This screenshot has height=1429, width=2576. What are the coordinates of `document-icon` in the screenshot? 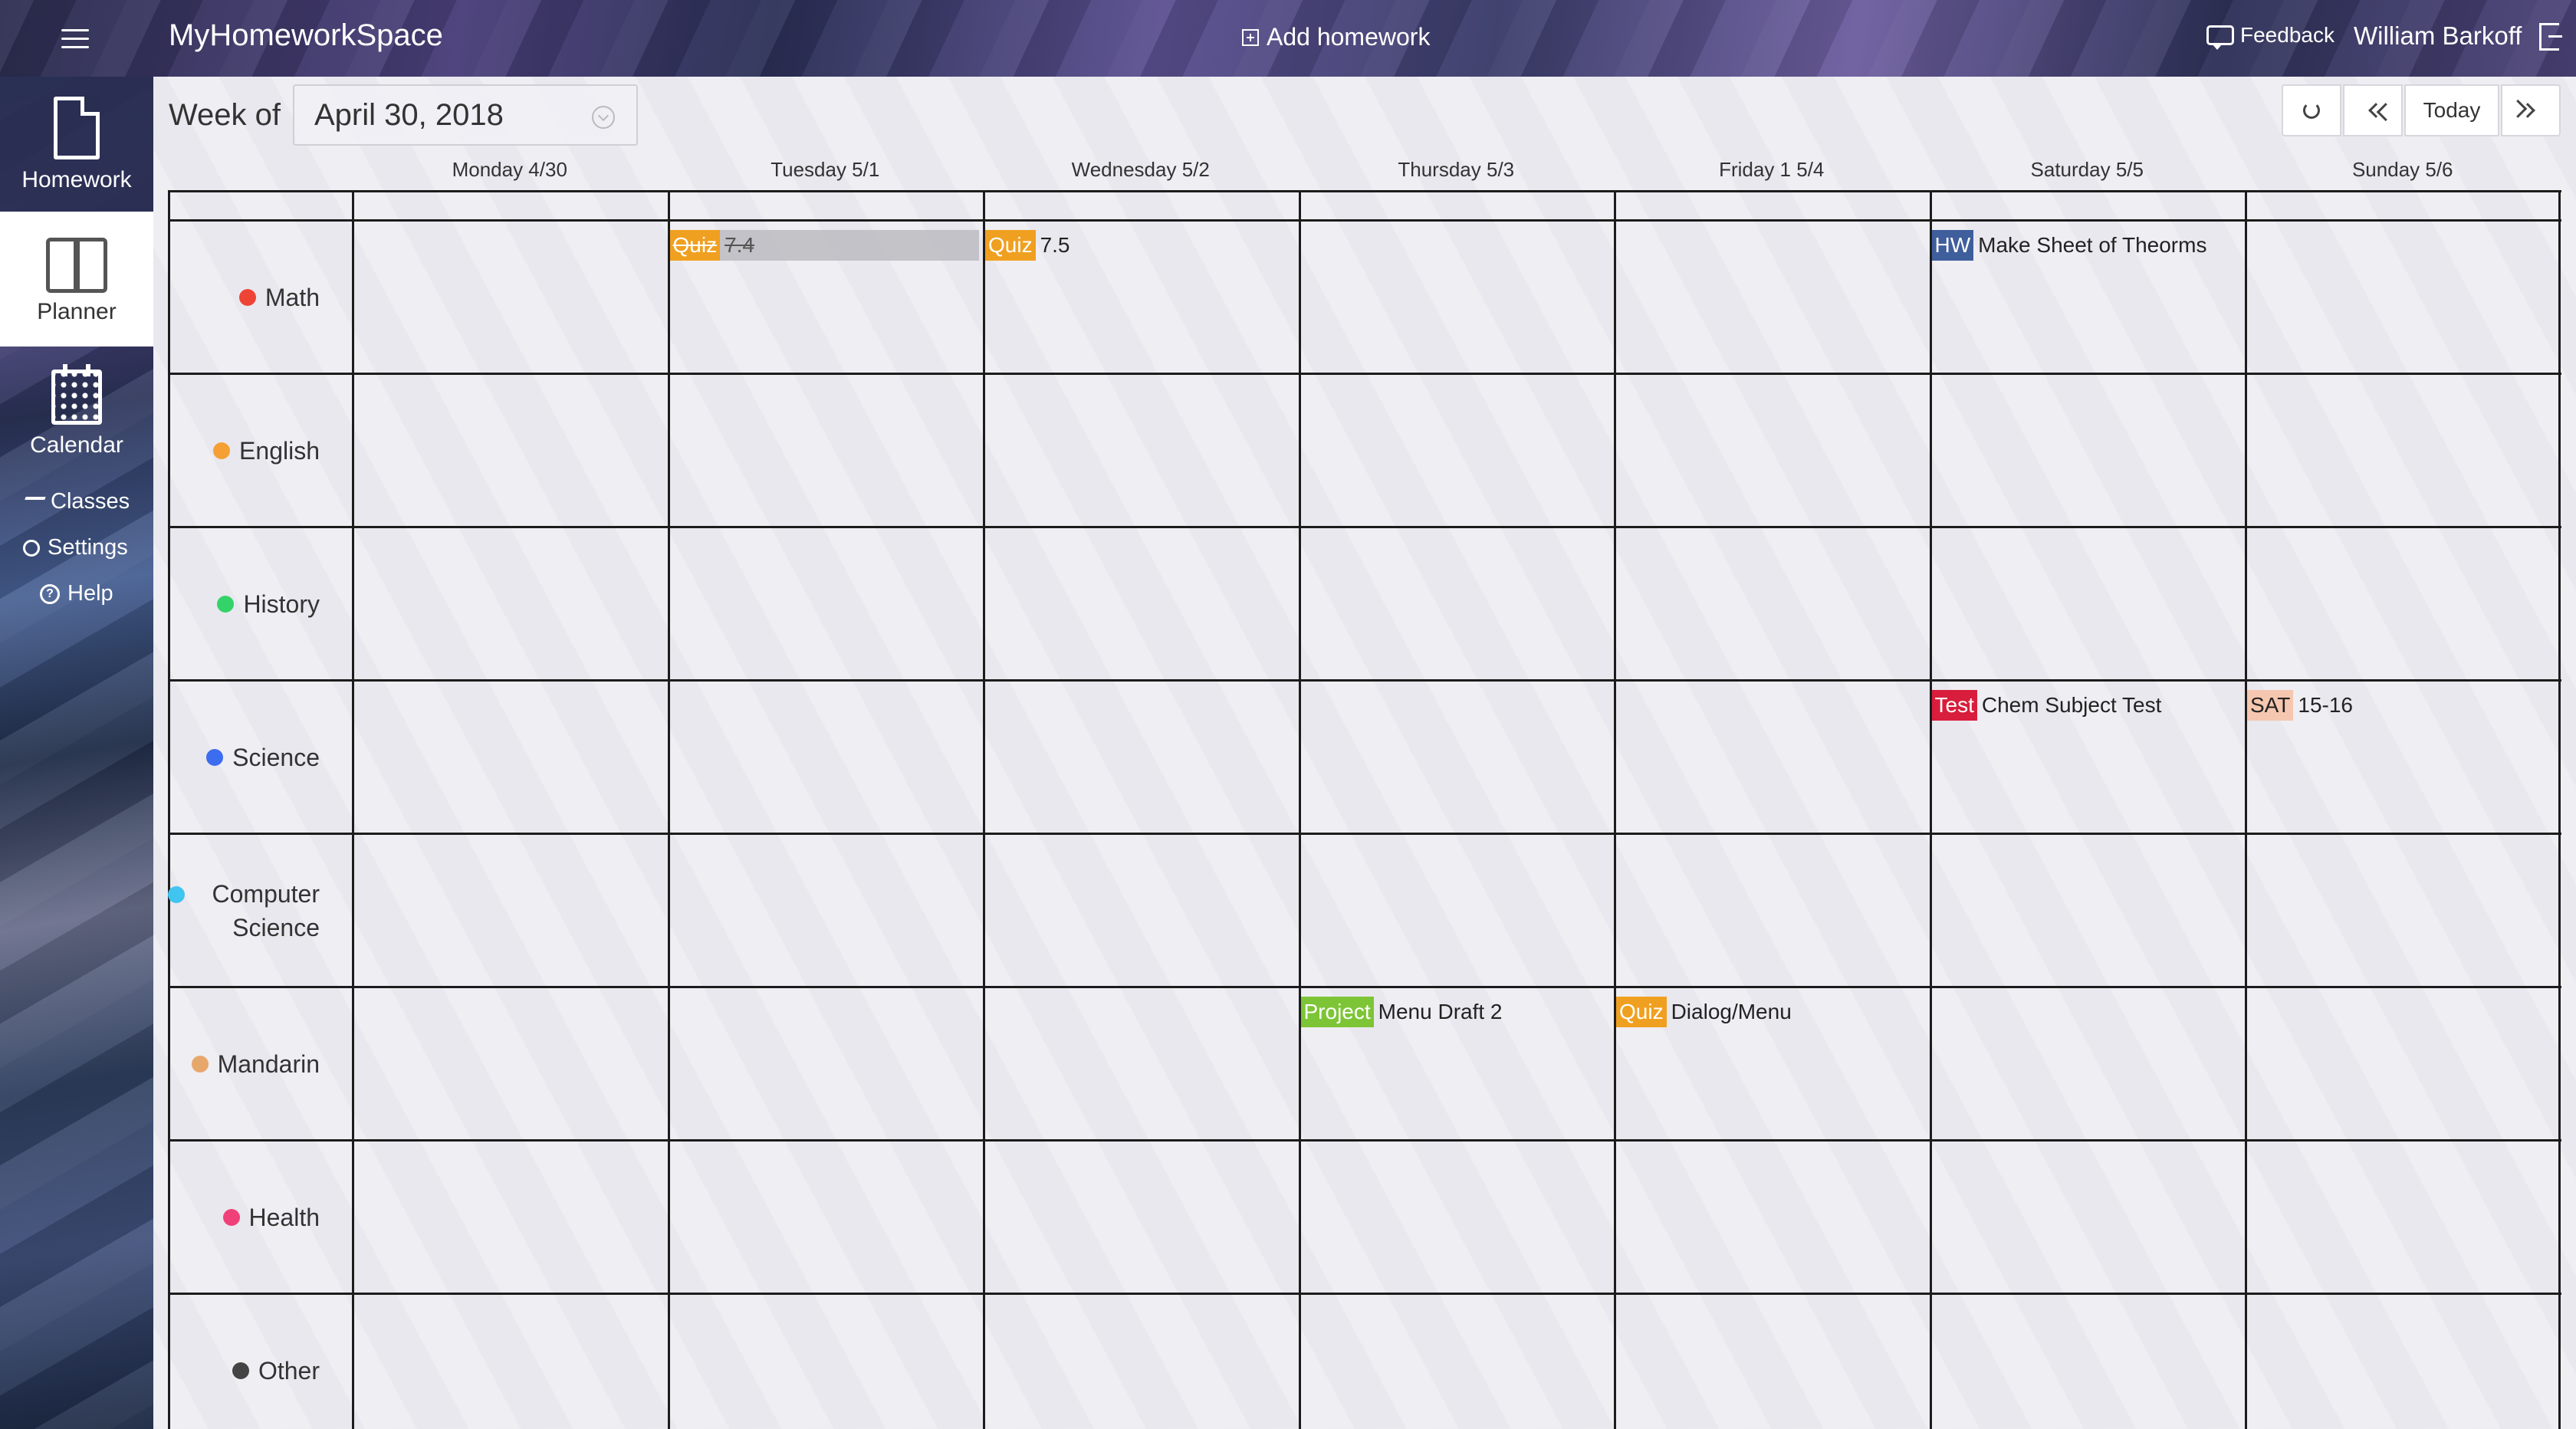 It's located at (77, 128).